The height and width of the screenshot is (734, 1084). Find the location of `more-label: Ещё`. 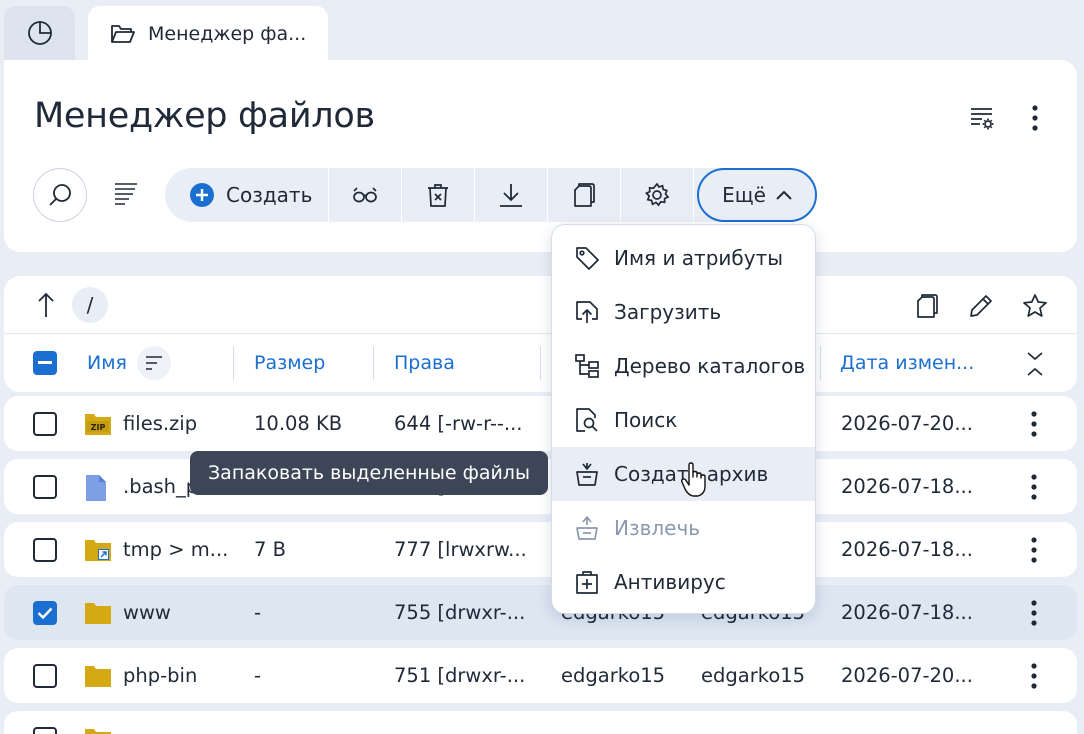

more-label: Ещё is located at coordinates (744, 195).